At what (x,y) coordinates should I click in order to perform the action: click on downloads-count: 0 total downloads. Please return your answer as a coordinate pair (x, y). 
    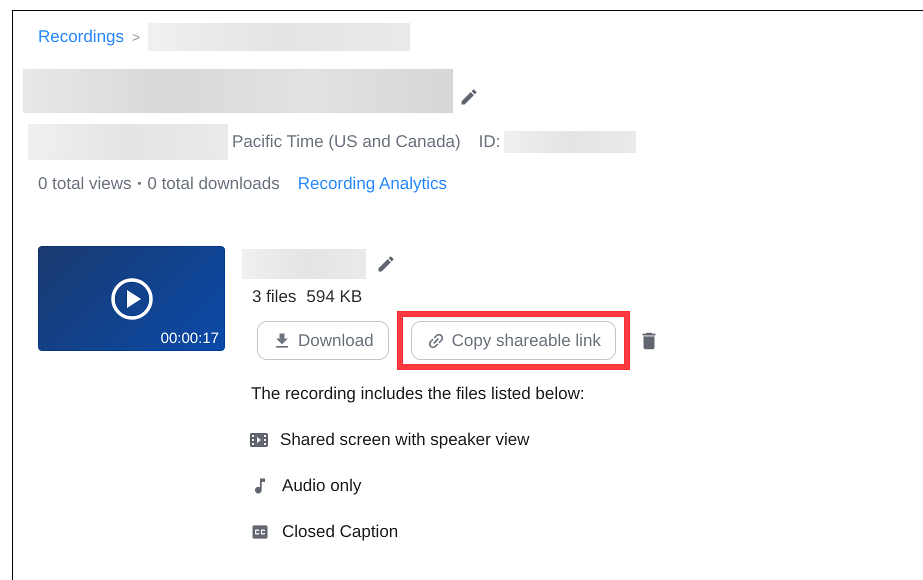
    Looking at the image, I should click on (213, 184).